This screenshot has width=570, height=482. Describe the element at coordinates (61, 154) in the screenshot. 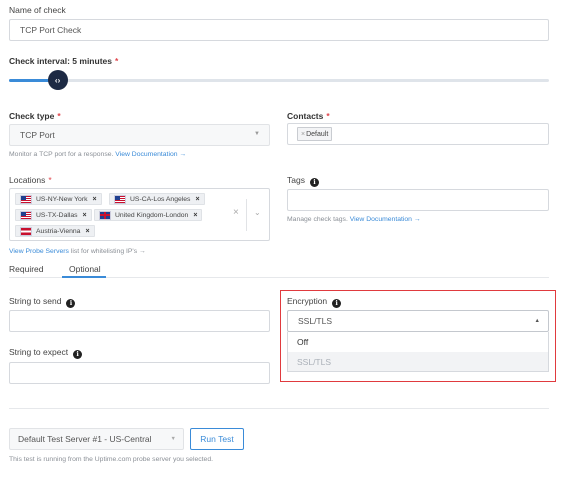

I see `check-type-help-text: Monitor a TCP port for a response.` at that location.